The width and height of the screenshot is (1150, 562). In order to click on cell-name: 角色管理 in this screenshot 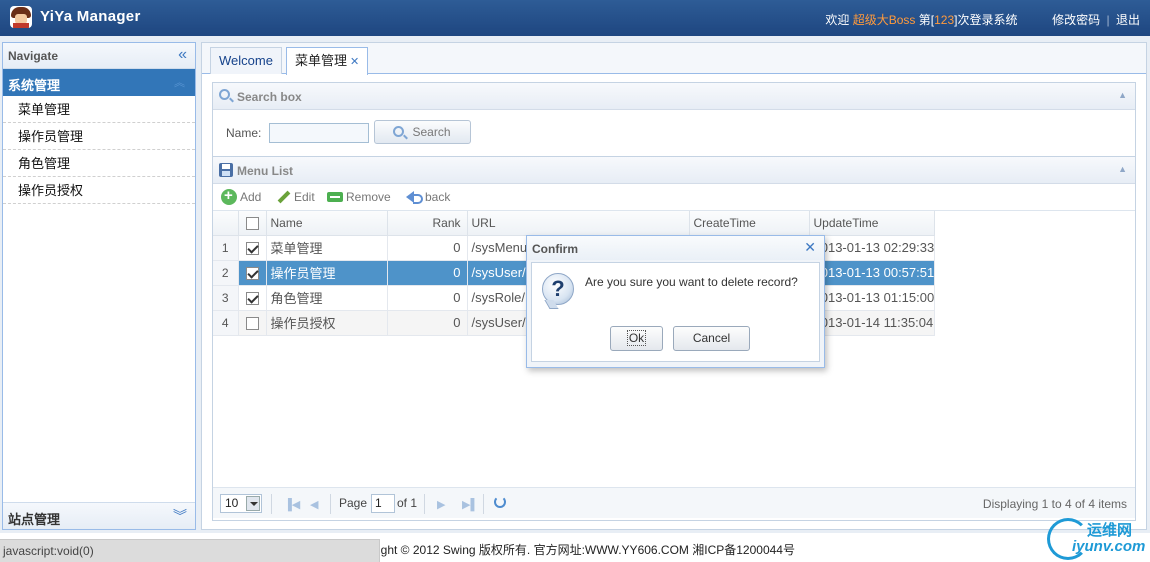, I will do `click(327, 298)`.